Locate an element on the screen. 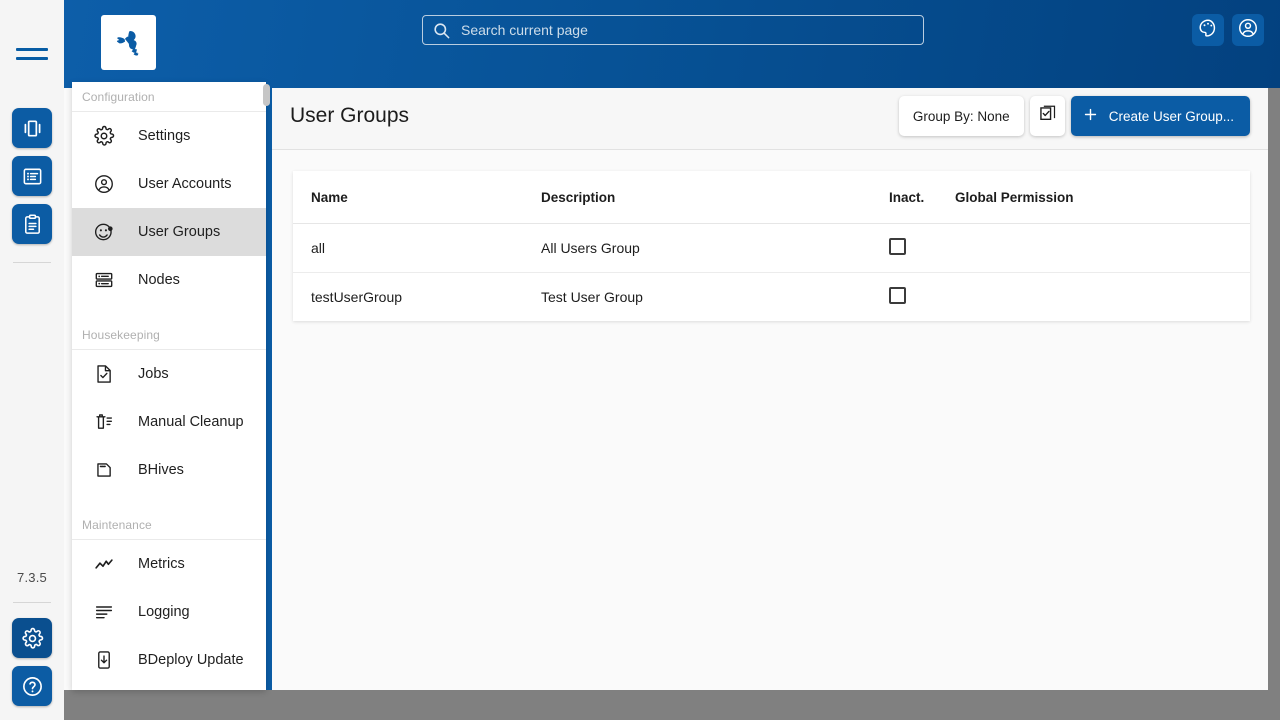  help-question-icon is located at coordinates (32, 686).